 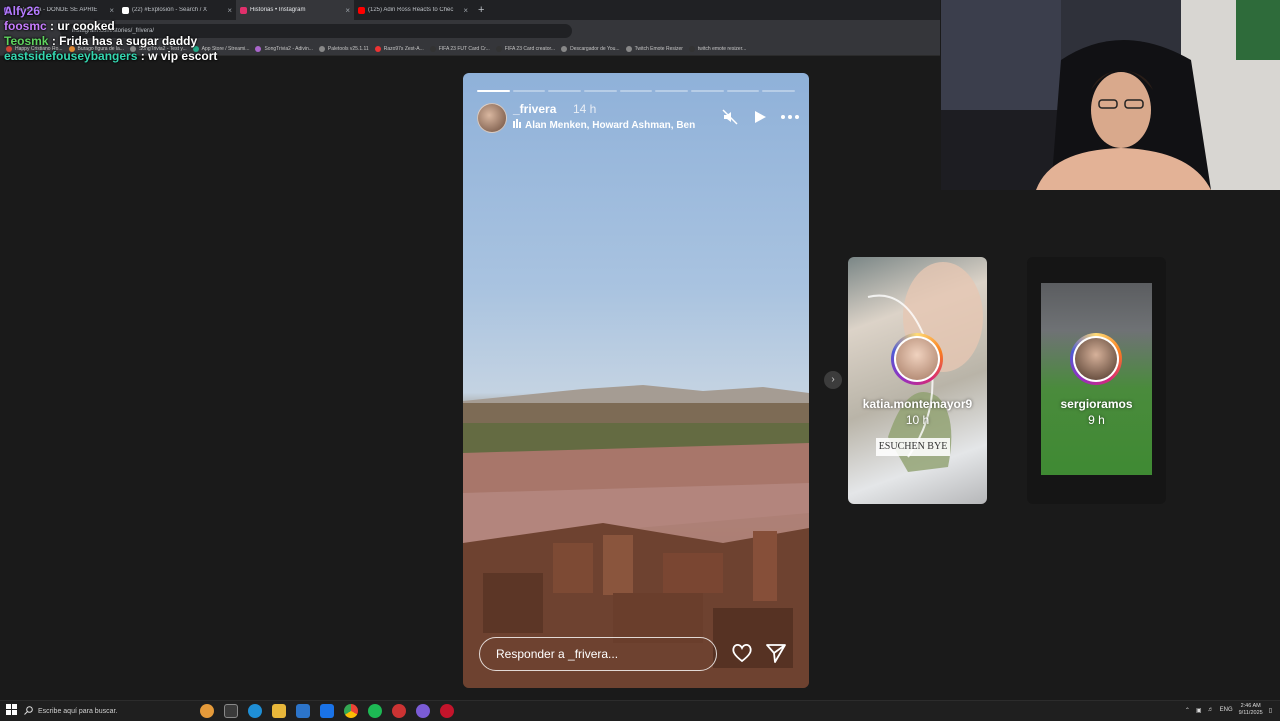 What do you see at coordinates (658, 48) in the screenshot?
I see `bookmark-label: Twitch Emote Resizer` at bounding box center [658, 48].